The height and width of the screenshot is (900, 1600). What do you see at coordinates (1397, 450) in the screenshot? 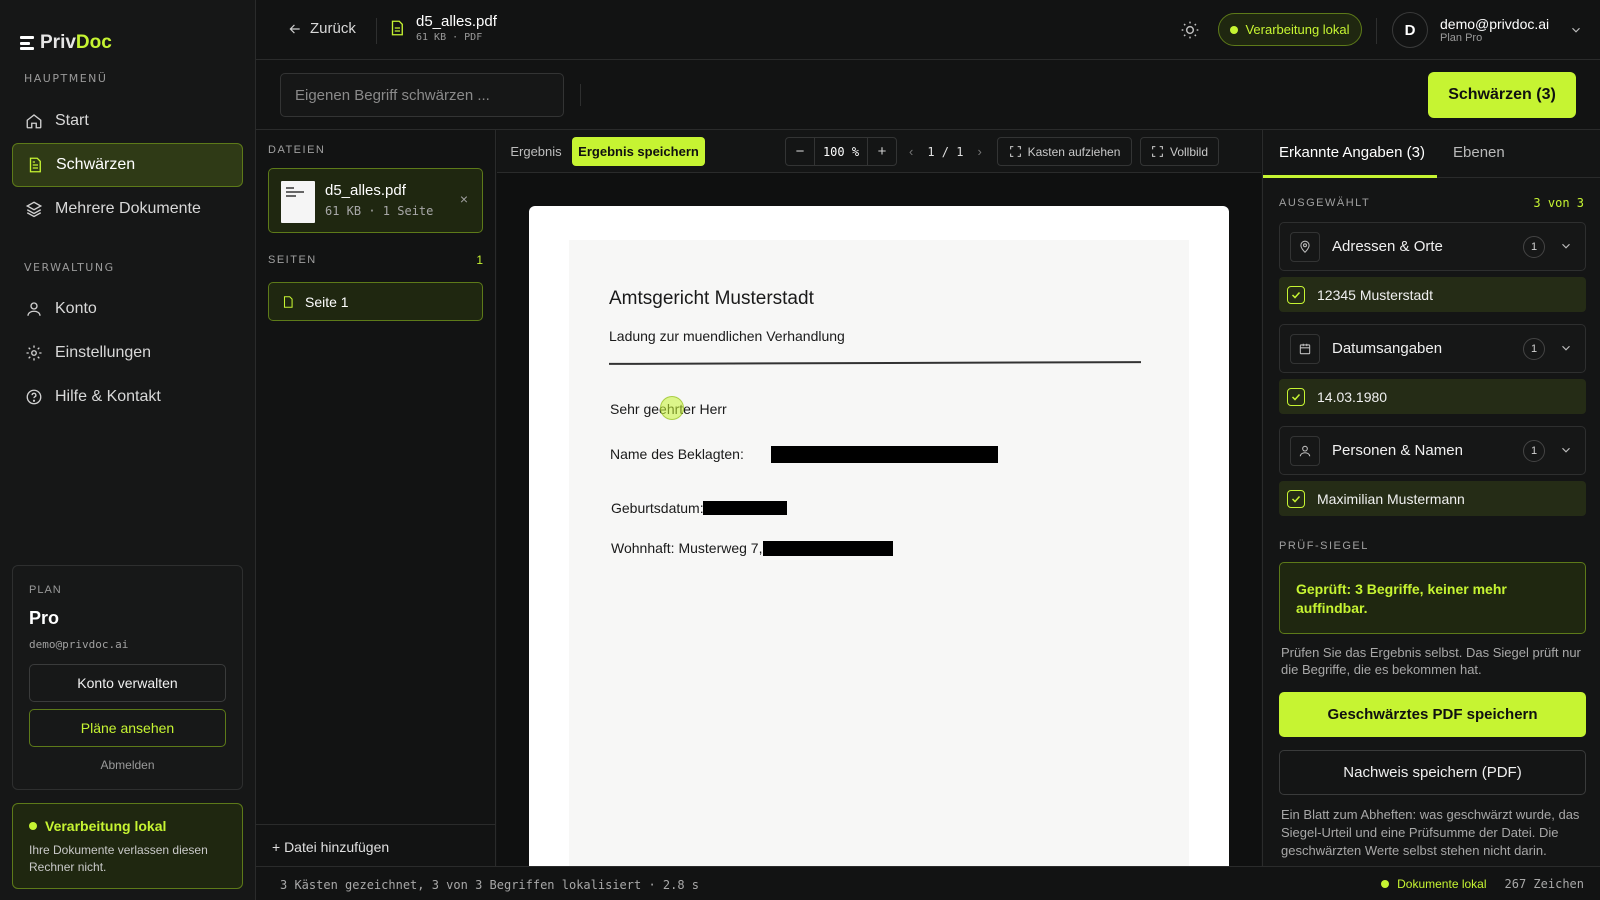
I see `category-name: Personen & Namen` at bounding box center [1397, 450].